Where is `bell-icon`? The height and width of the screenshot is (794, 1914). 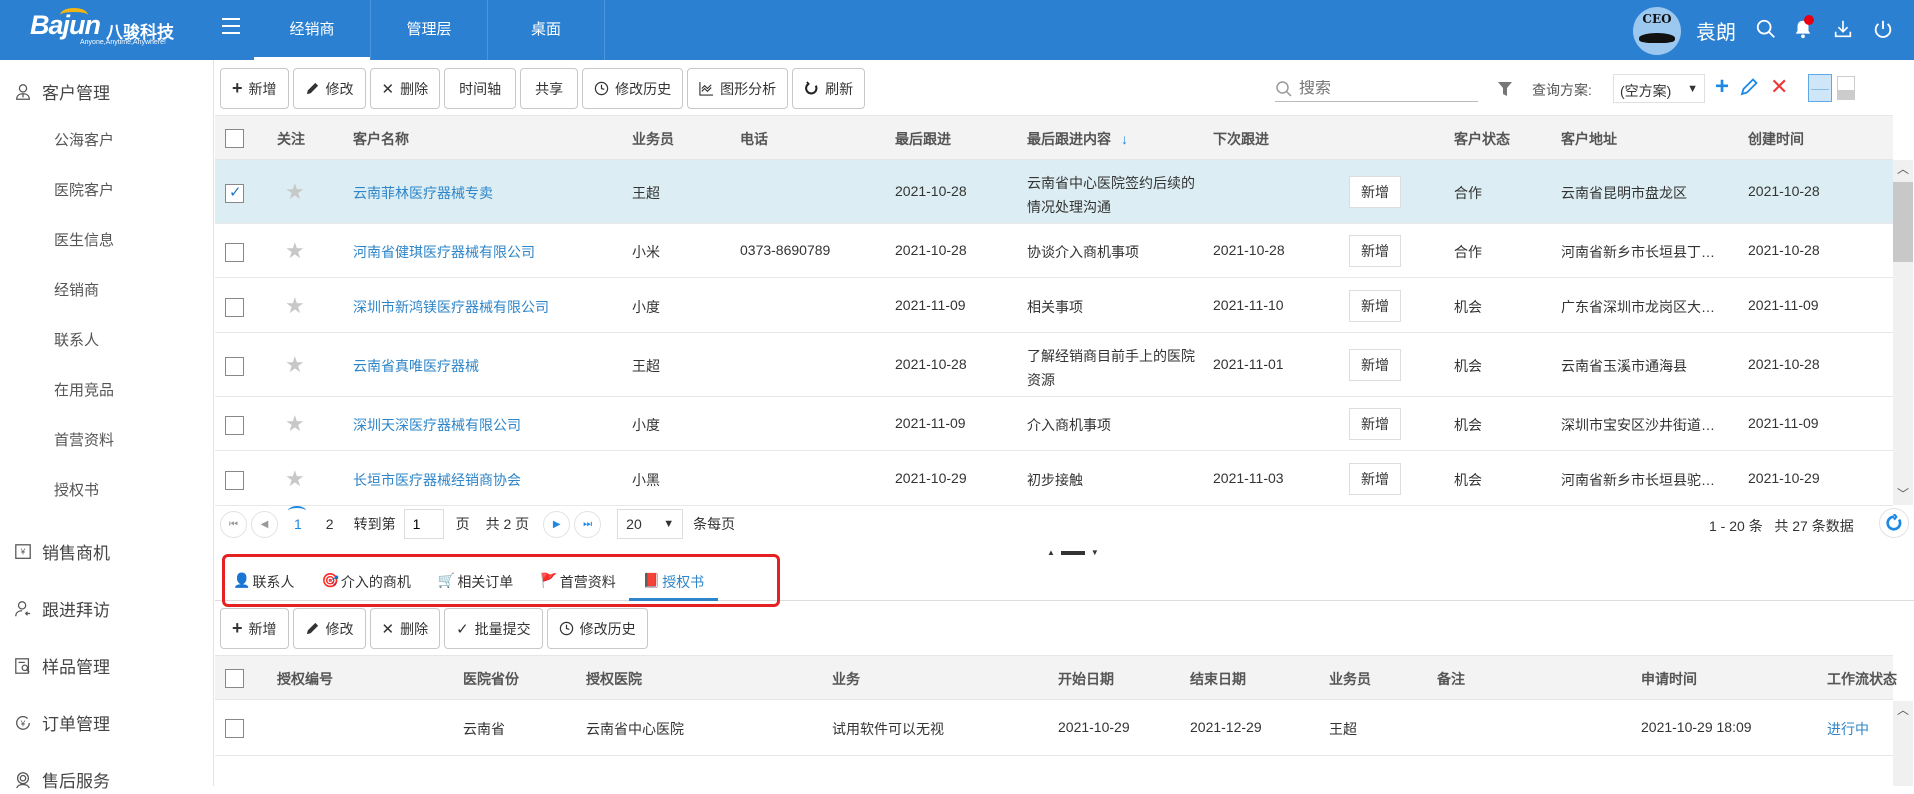 bell-icon is located at coordinates (1803, 27).